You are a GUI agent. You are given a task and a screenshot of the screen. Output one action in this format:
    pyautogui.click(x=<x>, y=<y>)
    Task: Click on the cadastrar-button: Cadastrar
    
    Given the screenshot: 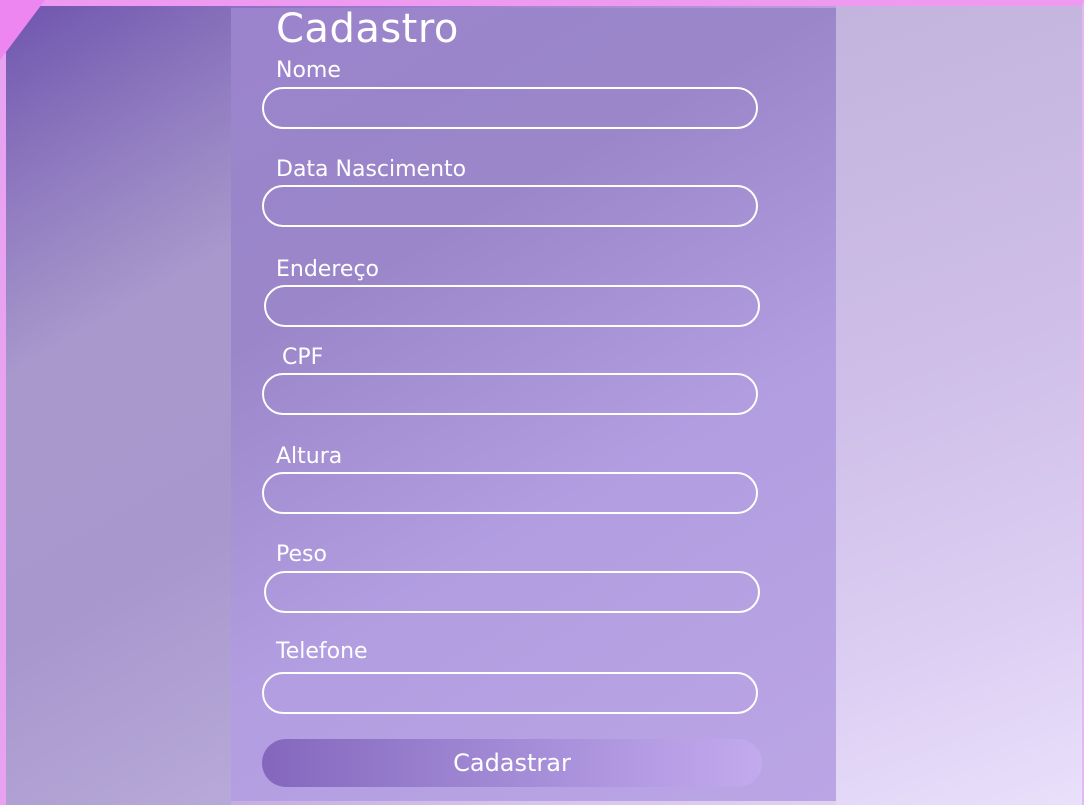 What is the action you would take?
    pyautogui.click(x=512, y=763)
    